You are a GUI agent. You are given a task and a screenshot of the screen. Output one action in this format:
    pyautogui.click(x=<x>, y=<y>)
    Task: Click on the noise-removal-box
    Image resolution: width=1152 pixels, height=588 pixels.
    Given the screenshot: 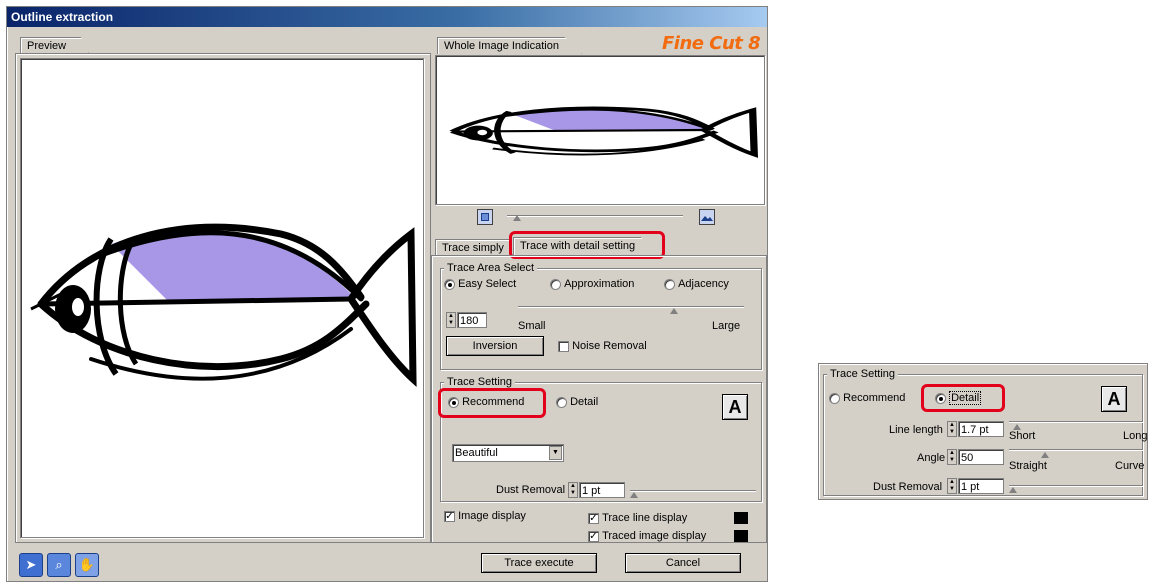 What is the action you would take?
    pyautogui.click(x=563, y=346)
    